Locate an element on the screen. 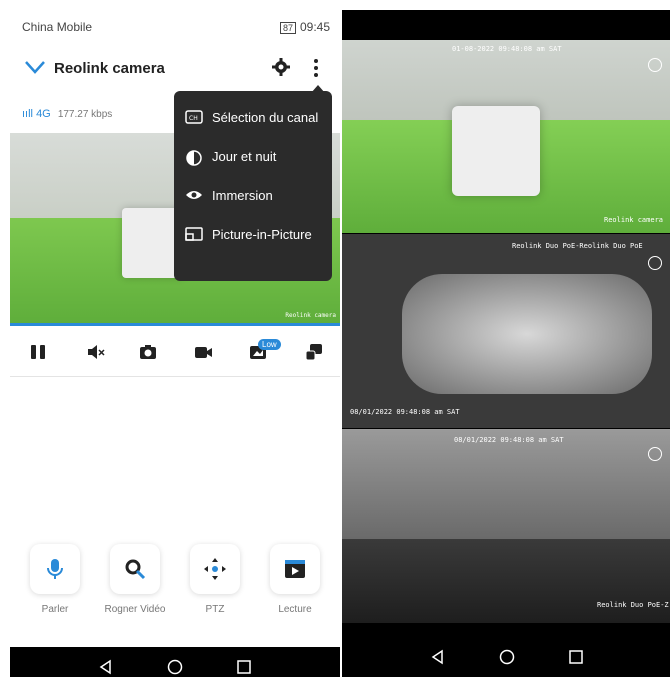 The height and width of the screenshot is (677, 670). cam2-object is located at coordinates (527, 334).